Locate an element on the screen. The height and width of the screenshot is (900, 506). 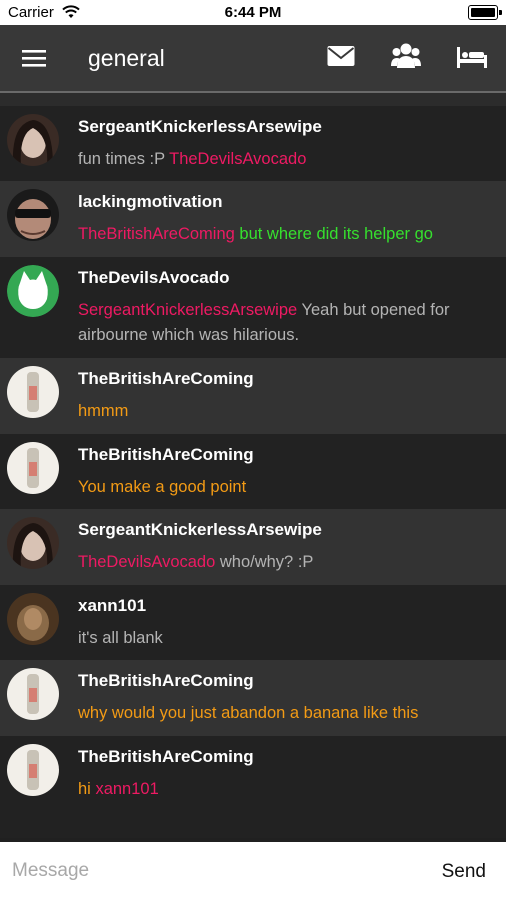
channel-title: general is located at coordinates (126, 58).